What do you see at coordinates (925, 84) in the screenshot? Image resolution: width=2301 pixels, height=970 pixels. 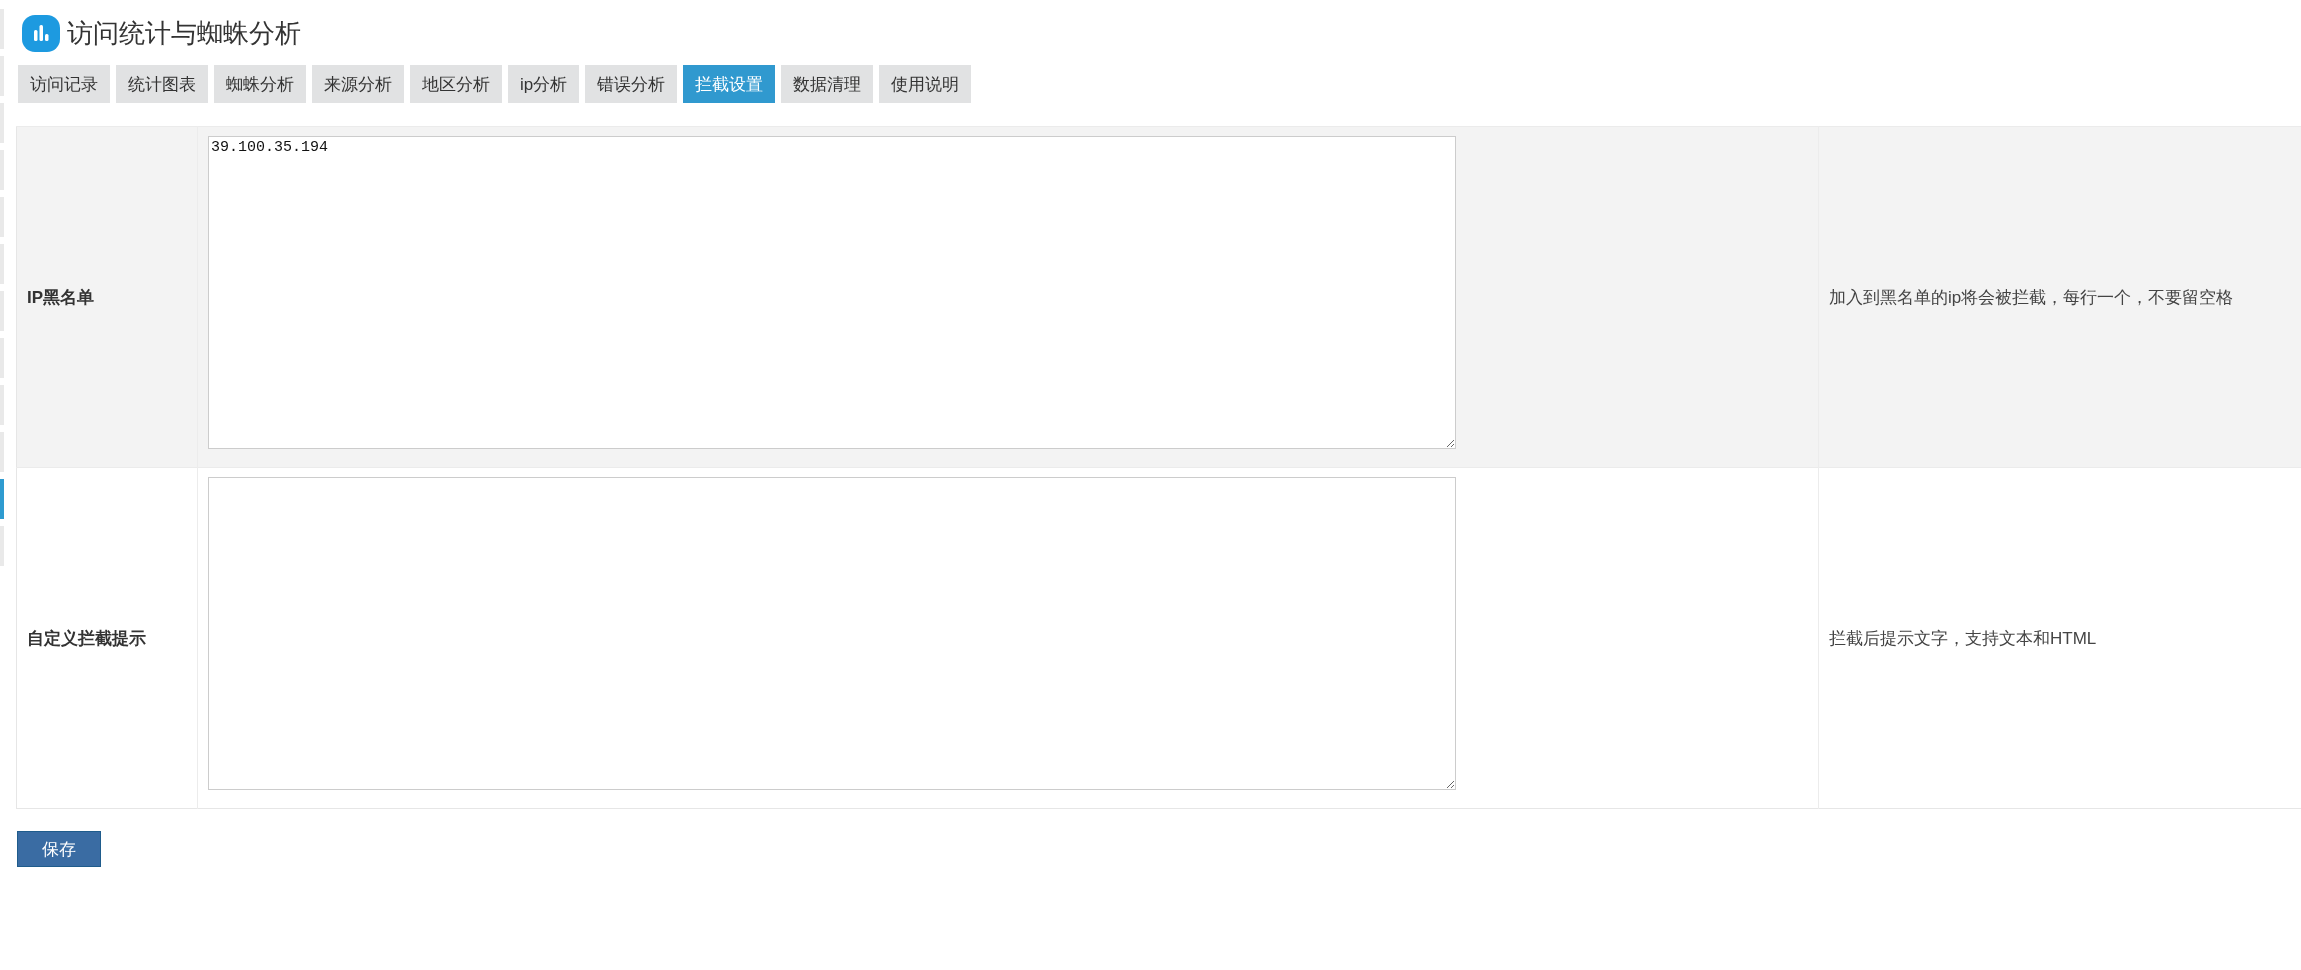 I see `tab: 使用说明` at bounding box center [925, 84].